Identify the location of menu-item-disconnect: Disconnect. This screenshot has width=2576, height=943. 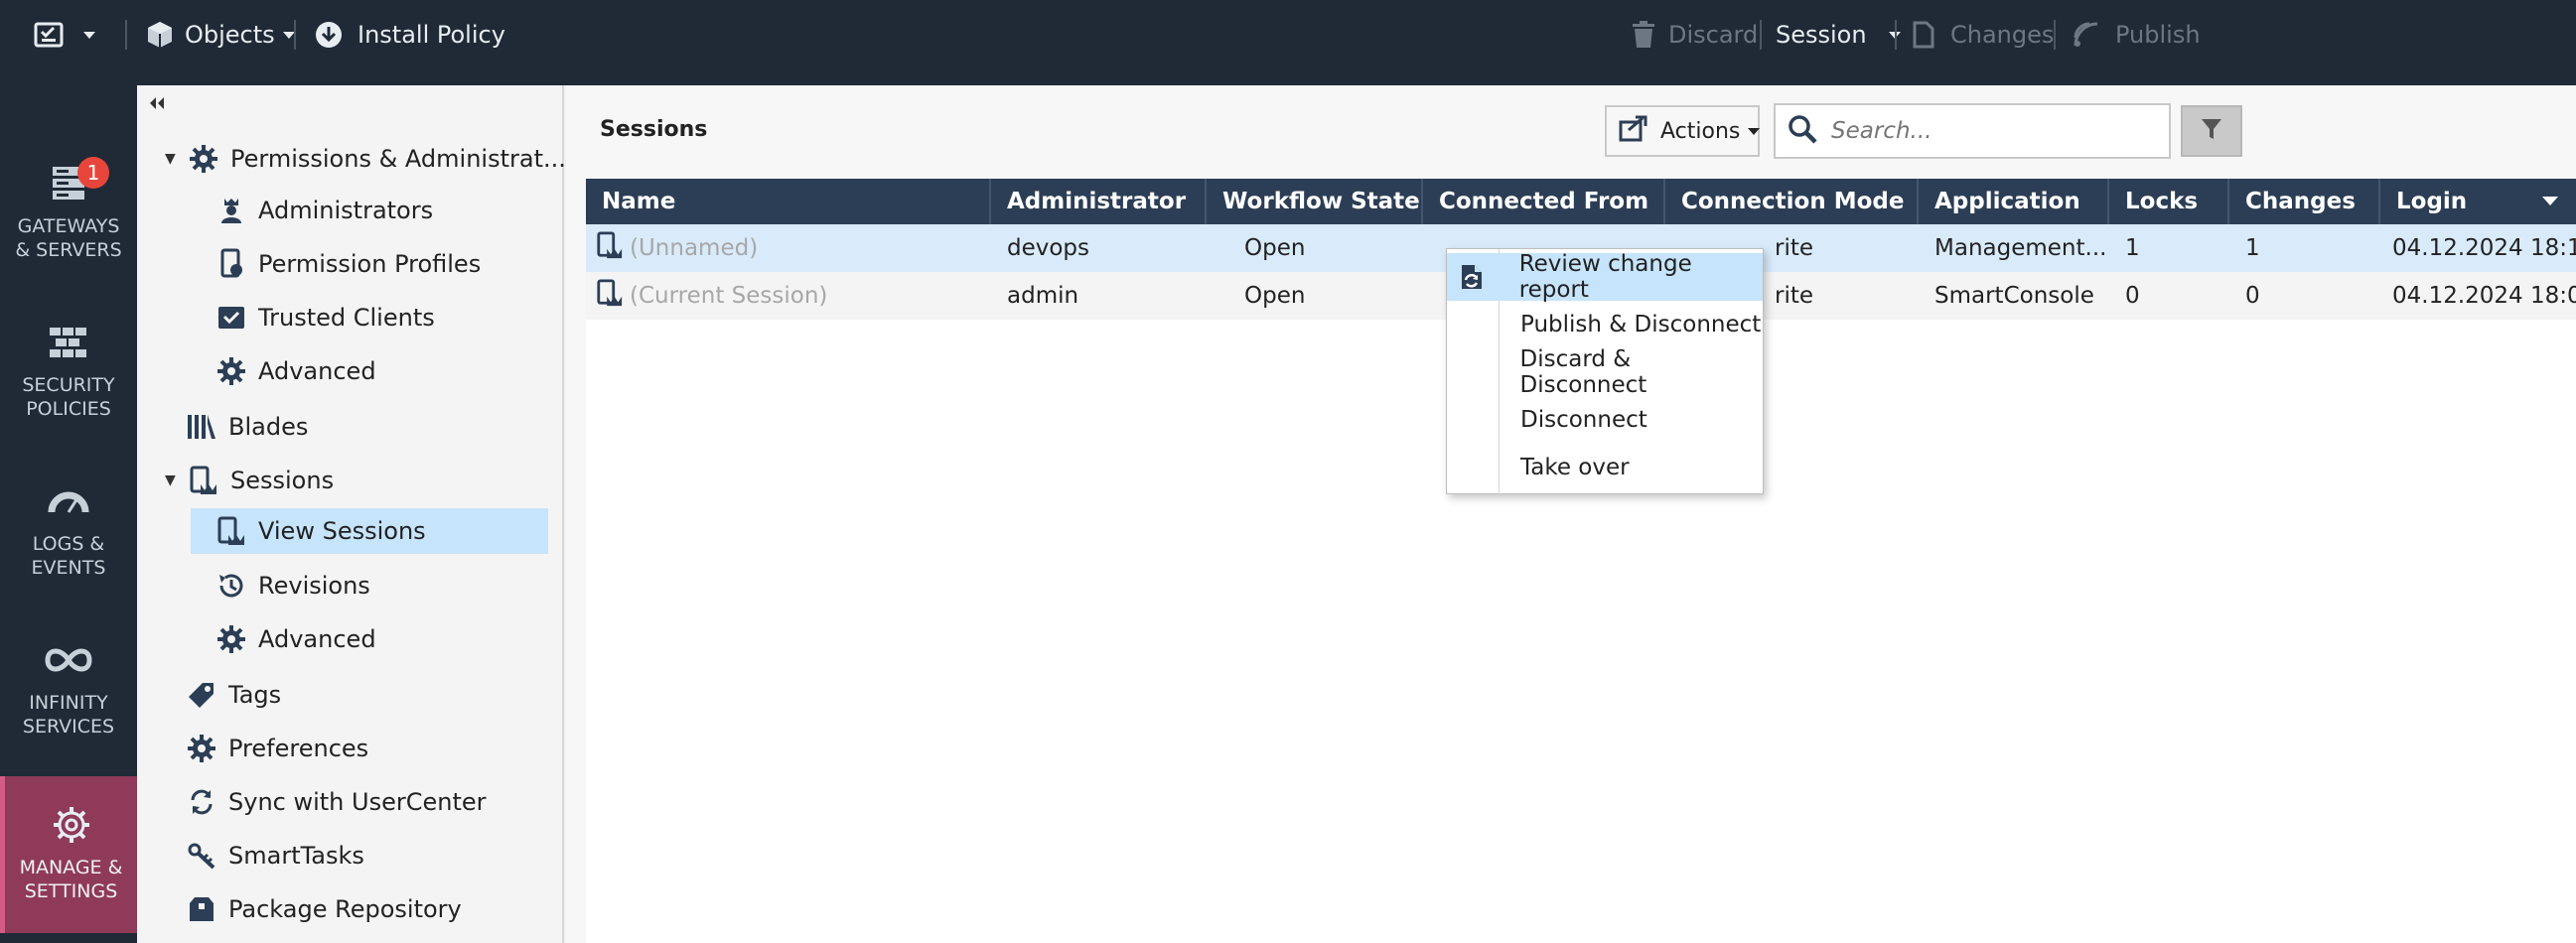
(1605, 420).